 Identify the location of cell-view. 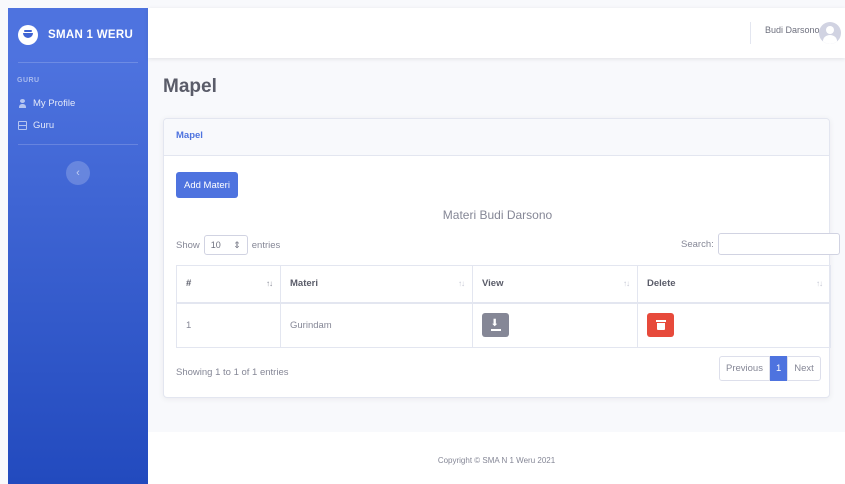
(555, 325).